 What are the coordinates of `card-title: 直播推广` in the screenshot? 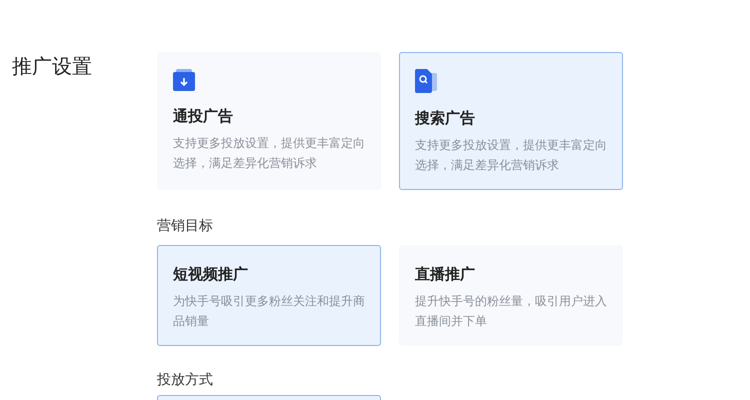 It's located at (445, 274).